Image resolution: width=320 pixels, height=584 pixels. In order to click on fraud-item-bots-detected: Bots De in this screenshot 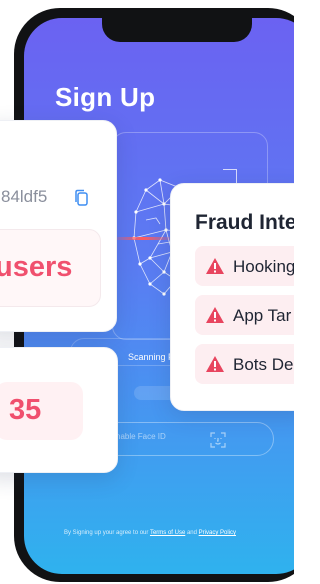, I will do `click(244, 364)`.